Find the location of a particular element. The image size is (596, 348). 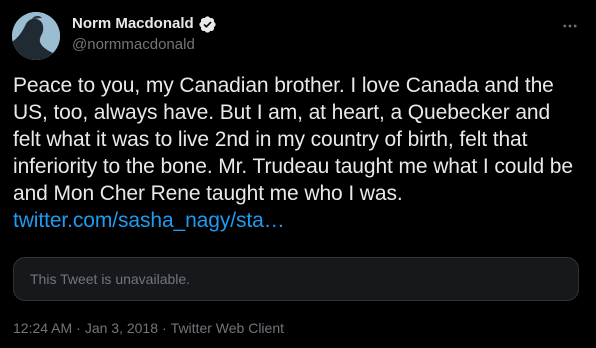

quoted-tweet-unavailable: This Tweet is unavailable. is located at coordinates (296, 279).